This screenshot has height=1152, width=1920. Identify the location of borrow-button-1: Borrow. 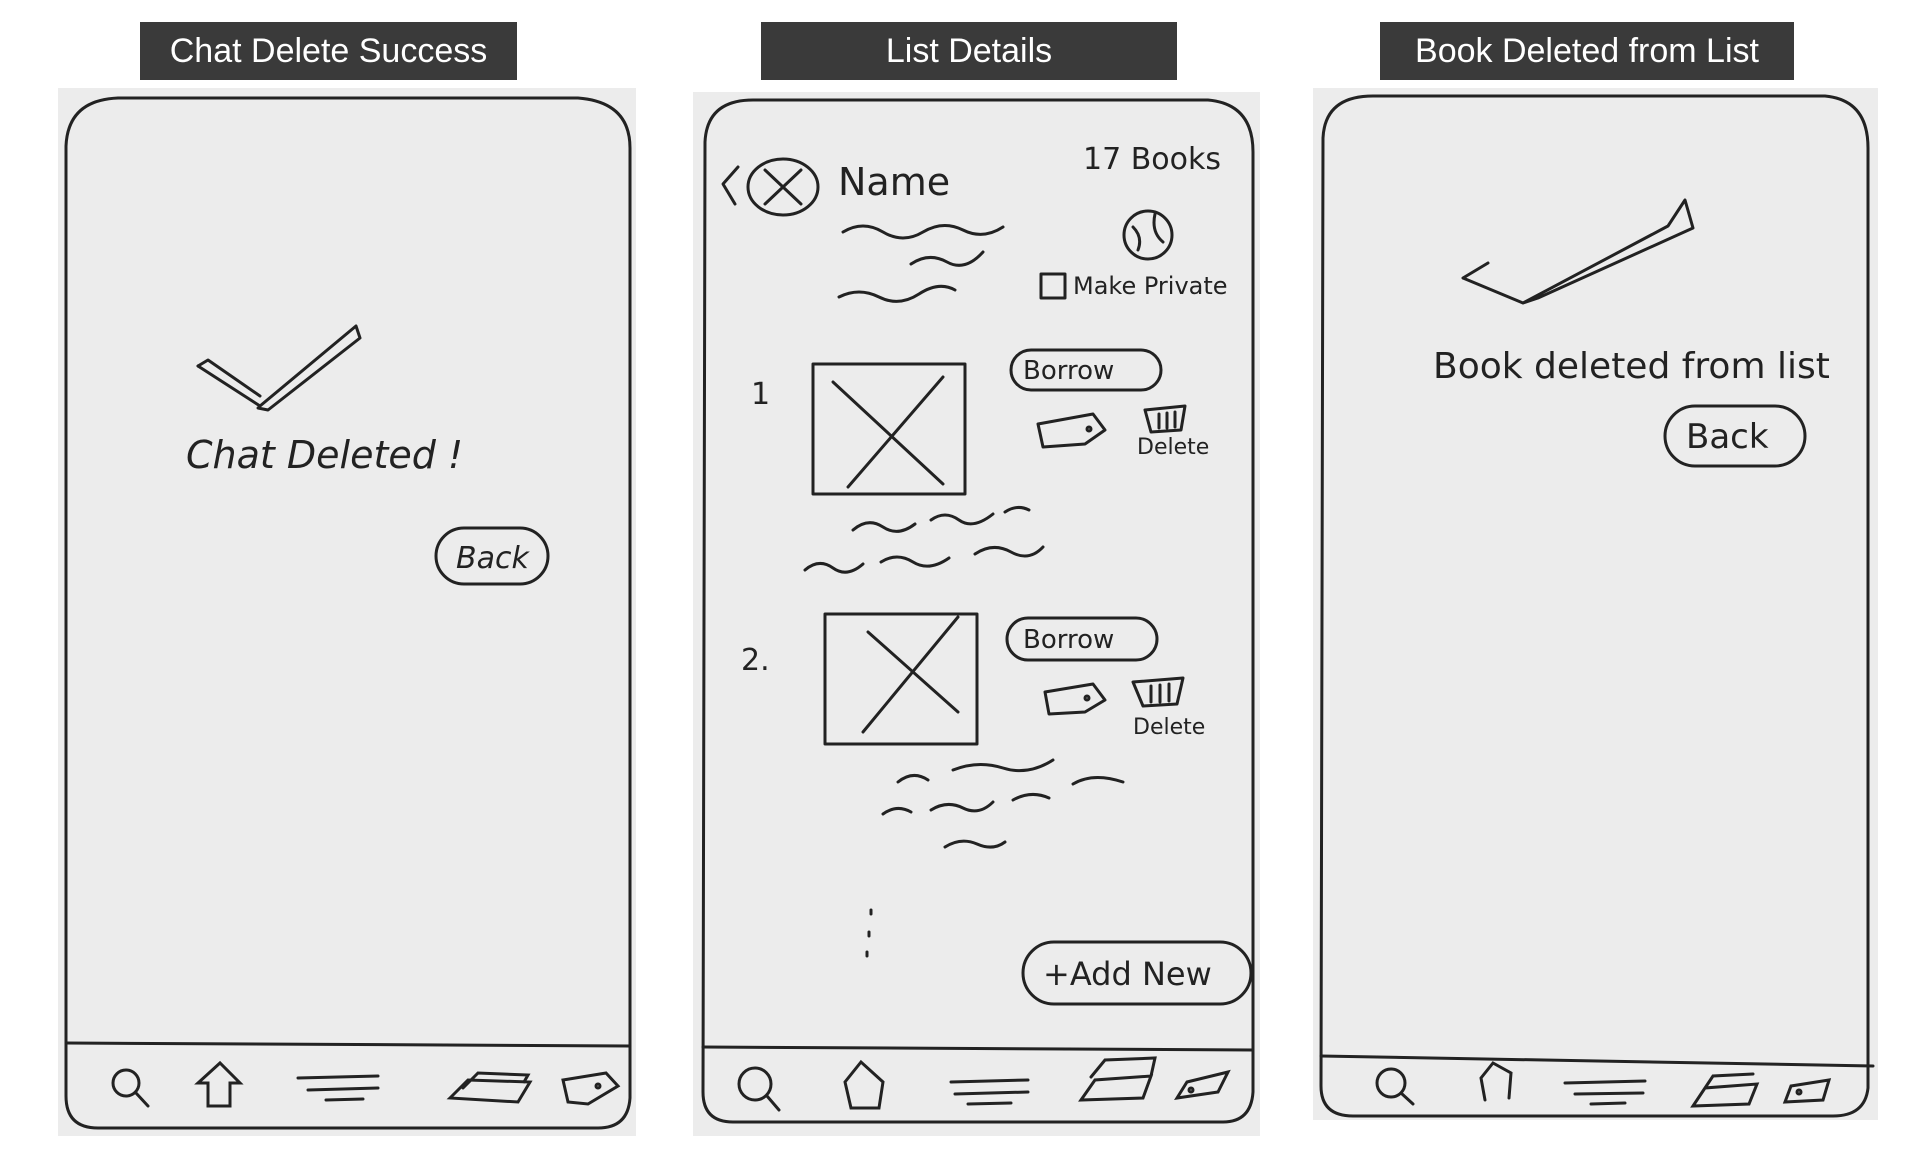
(1068, 371).